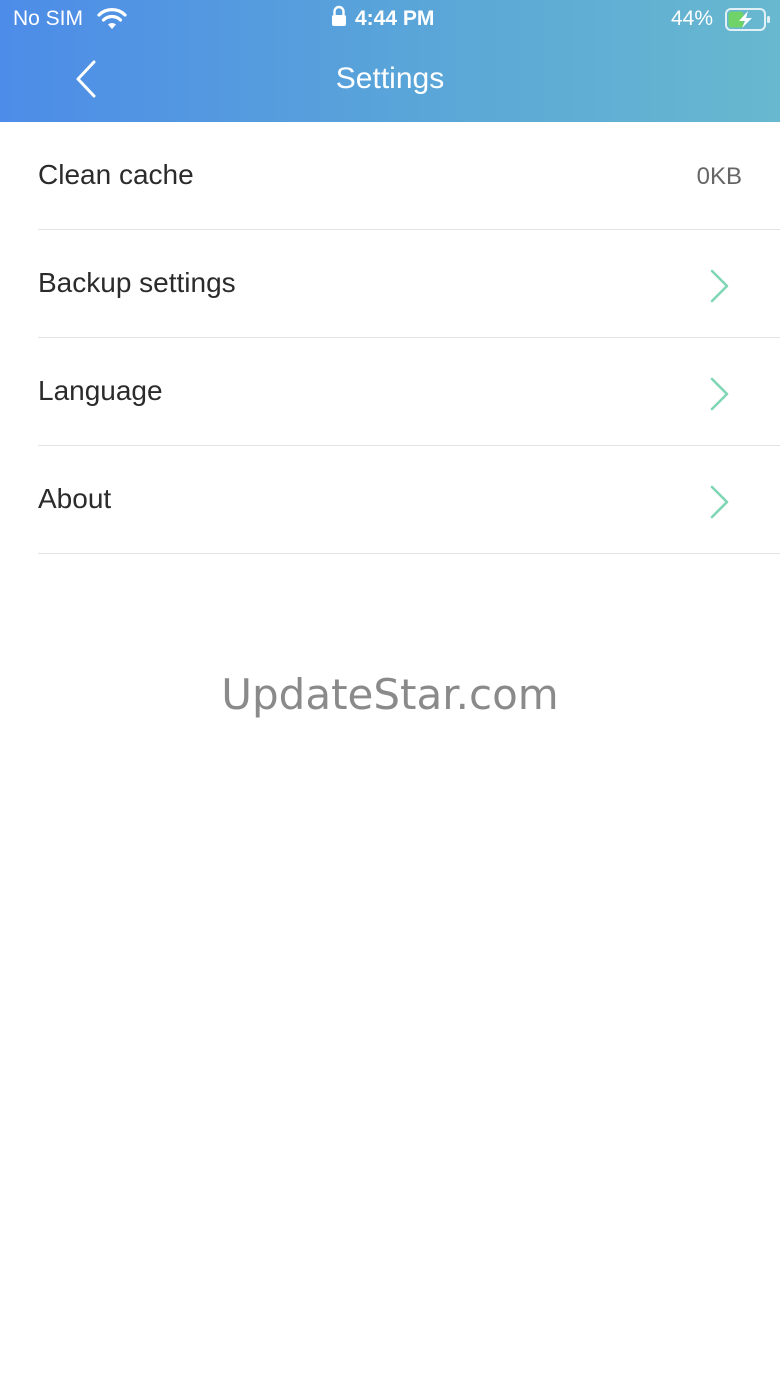 This screenshot has width=780, height=1387. I want to click on settings-row-about: About, so click(409, 500).